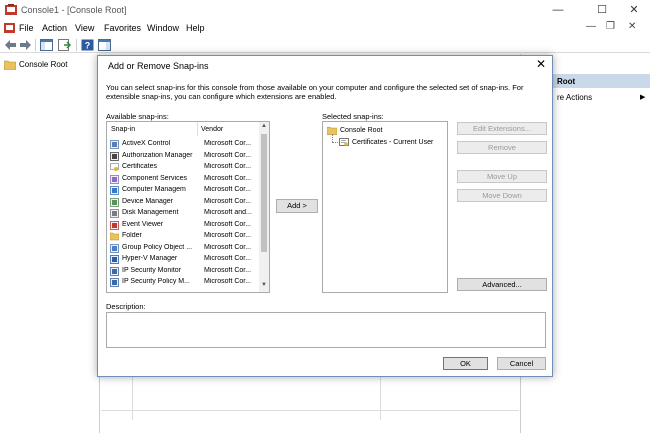 Image resolution: width=650 pixels, height=433 pixels. Describe the element at coordinates (137, 116) in the screenshot. I see `available-snapins-label: Available snap-ins:` at that location.